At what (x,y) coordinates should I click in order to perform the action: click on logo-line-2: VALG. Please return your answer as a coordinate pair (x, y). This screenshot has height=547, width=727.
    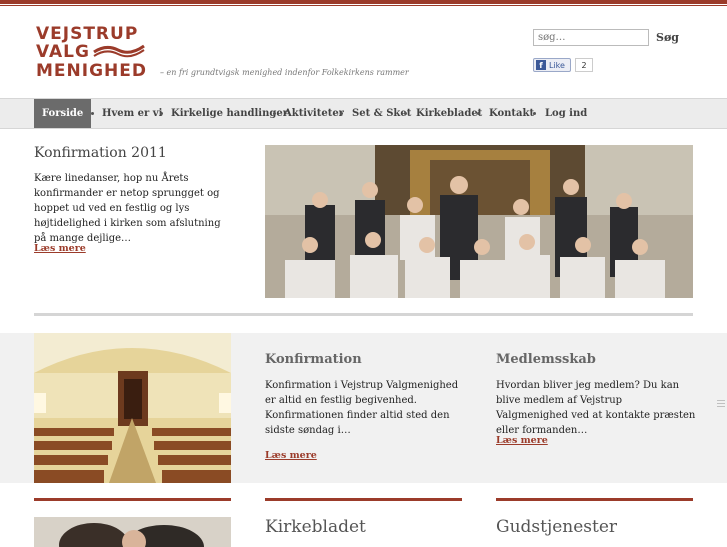
    Looking at the image, I should click on (63, 52).